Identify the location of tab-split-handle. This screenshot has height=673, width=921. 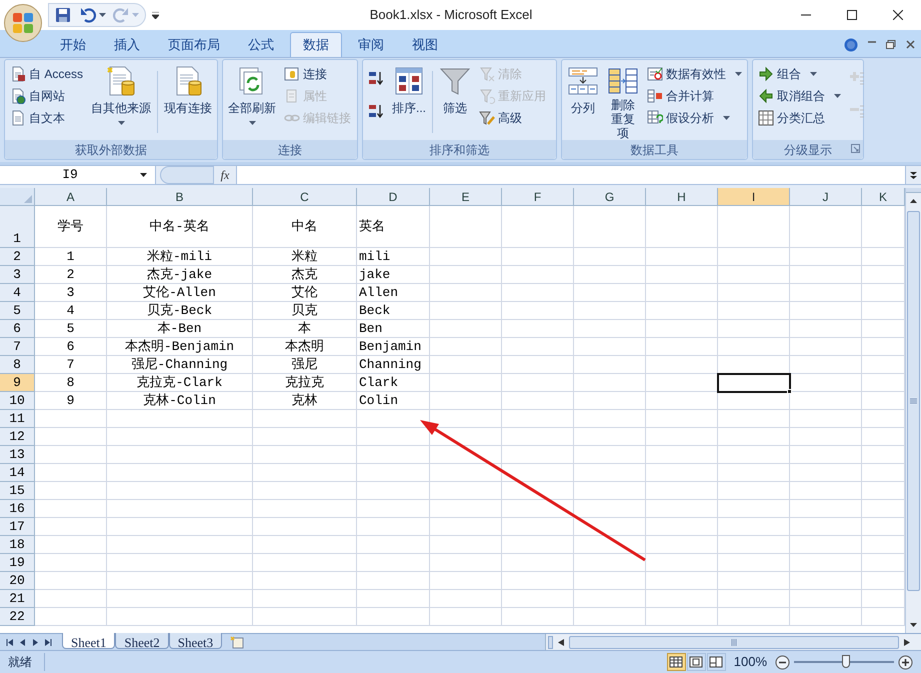
(550, 642).